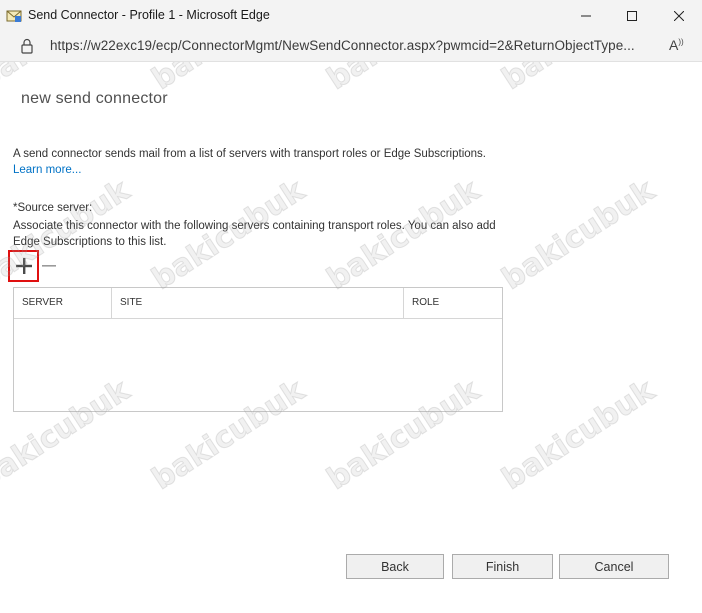  I want to click on table-header: SERVER SITE ROLE, so click(258, 303).